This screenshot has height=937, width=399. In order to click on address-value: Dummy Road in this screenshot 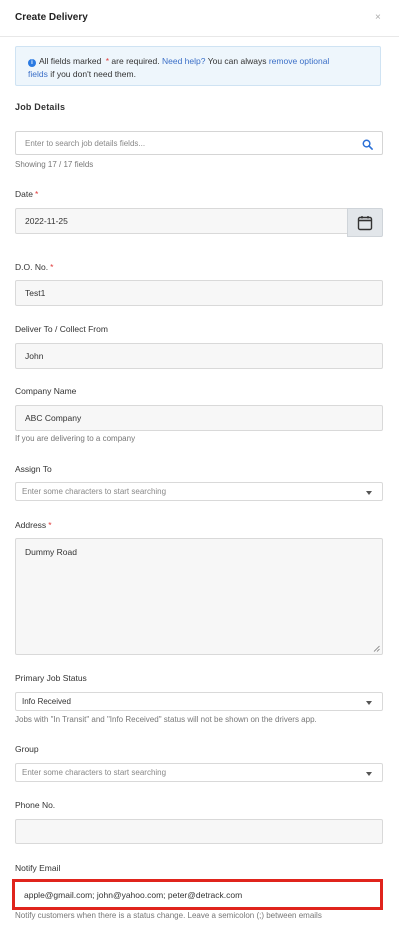, I will do `click(51, 552)`.